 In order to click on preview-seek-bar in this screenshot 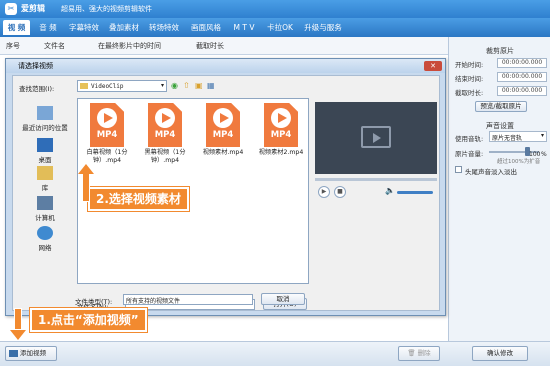, I will do `click(376, 179)`.